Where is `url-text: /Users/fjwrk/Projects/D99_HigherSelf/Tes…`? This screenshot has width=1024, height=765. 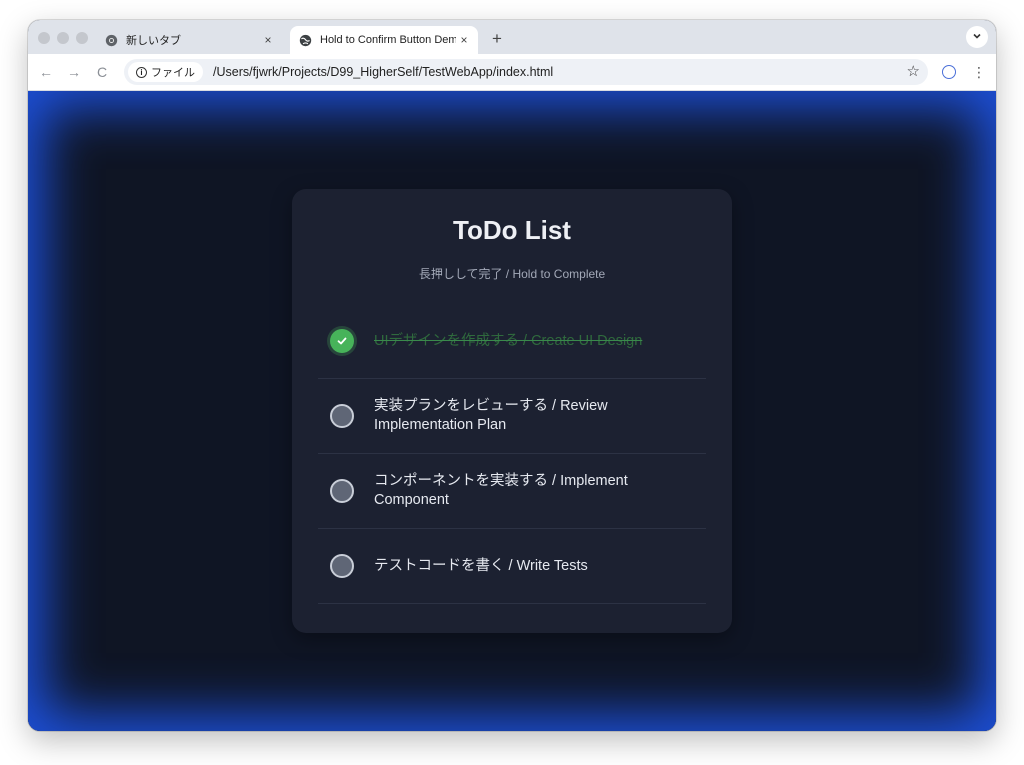 url-text: /Users/fjwrk/Projects/D99_HigherSelf/Tes… is located at coordinates (383, 72).